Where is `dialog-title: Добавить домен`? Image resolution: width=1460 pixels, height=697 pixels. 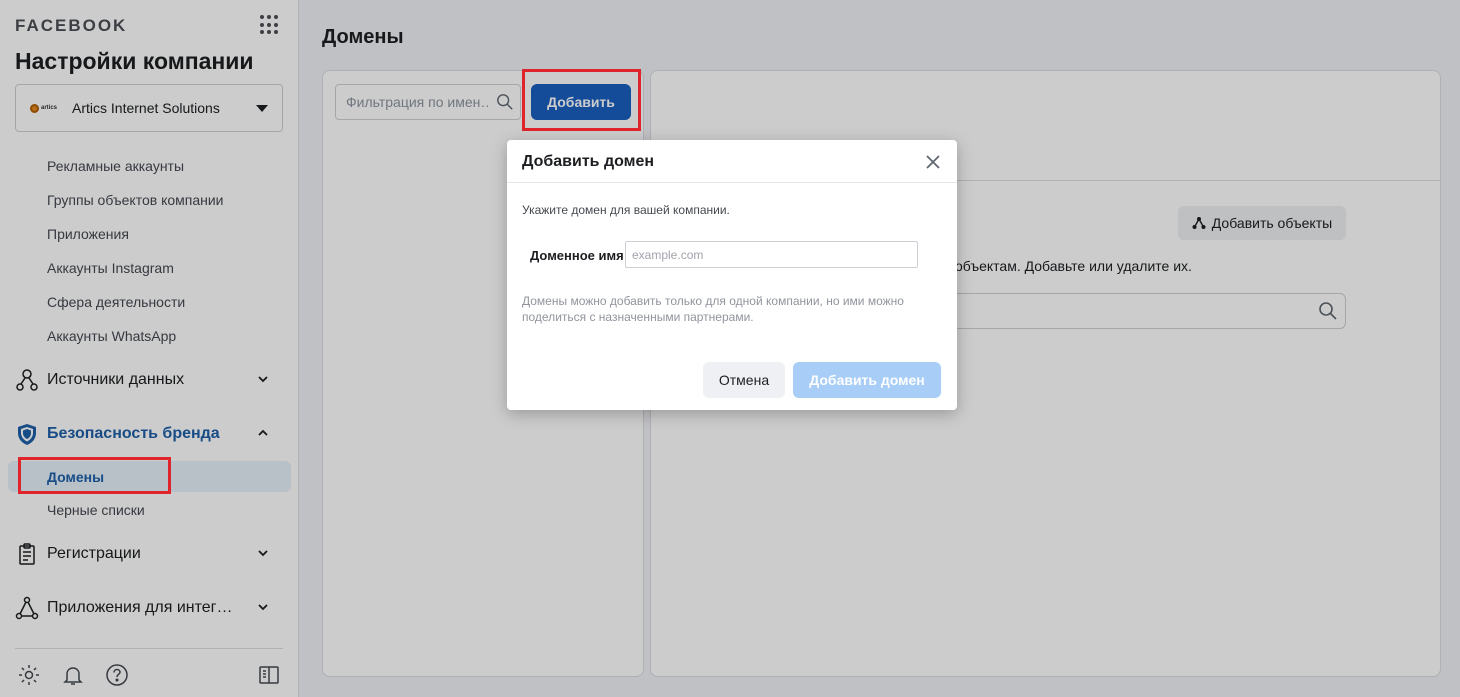 dialog-title: Добавить домен is located at coordinates (588, 161).